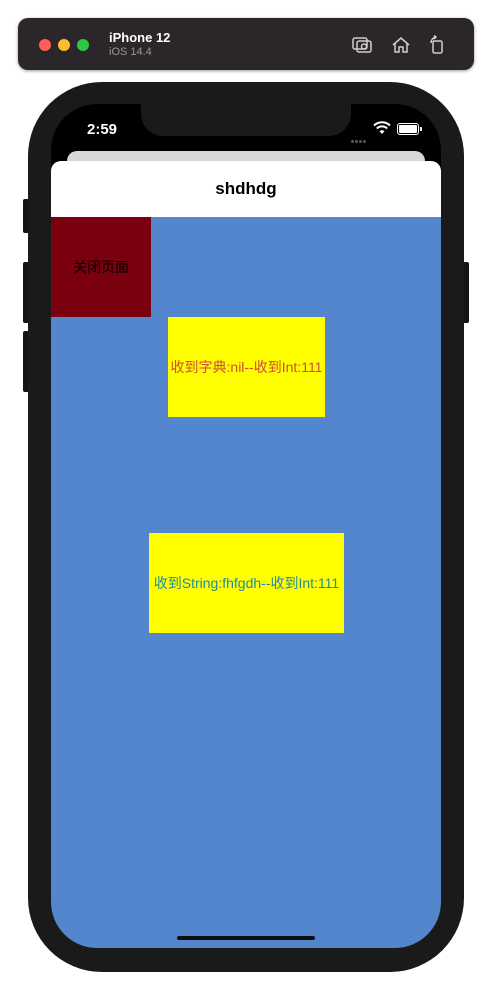  Describe the element at coordinates (401, 45) in the screenshot. I see `home-icon` at that location.